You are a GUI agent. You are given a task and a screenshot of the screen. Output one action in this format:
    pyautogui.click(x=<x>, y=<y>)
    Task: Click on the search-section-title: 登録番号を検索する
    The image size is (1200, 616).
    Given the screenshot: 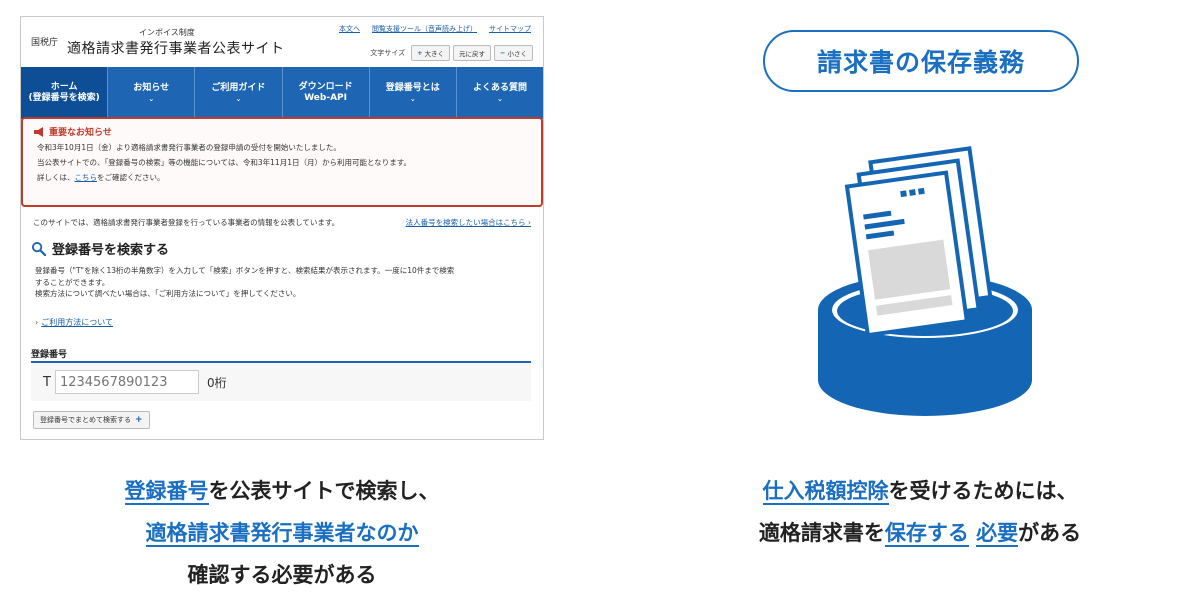 What is the action you would take?
    pyautogui.click(x=100, y=248)
    